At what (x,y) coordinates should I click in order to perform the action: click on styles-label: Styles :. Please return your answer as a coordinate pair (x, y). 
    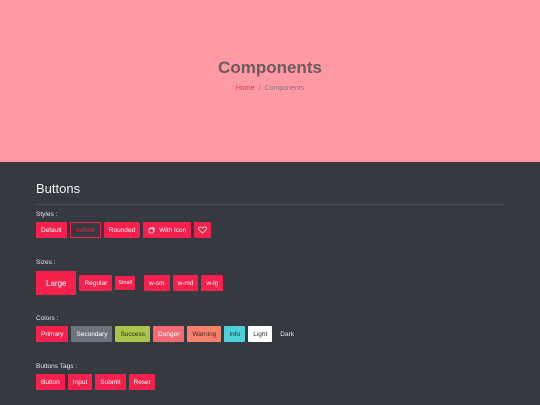
    Looking at the image, I should click on (47, 214).